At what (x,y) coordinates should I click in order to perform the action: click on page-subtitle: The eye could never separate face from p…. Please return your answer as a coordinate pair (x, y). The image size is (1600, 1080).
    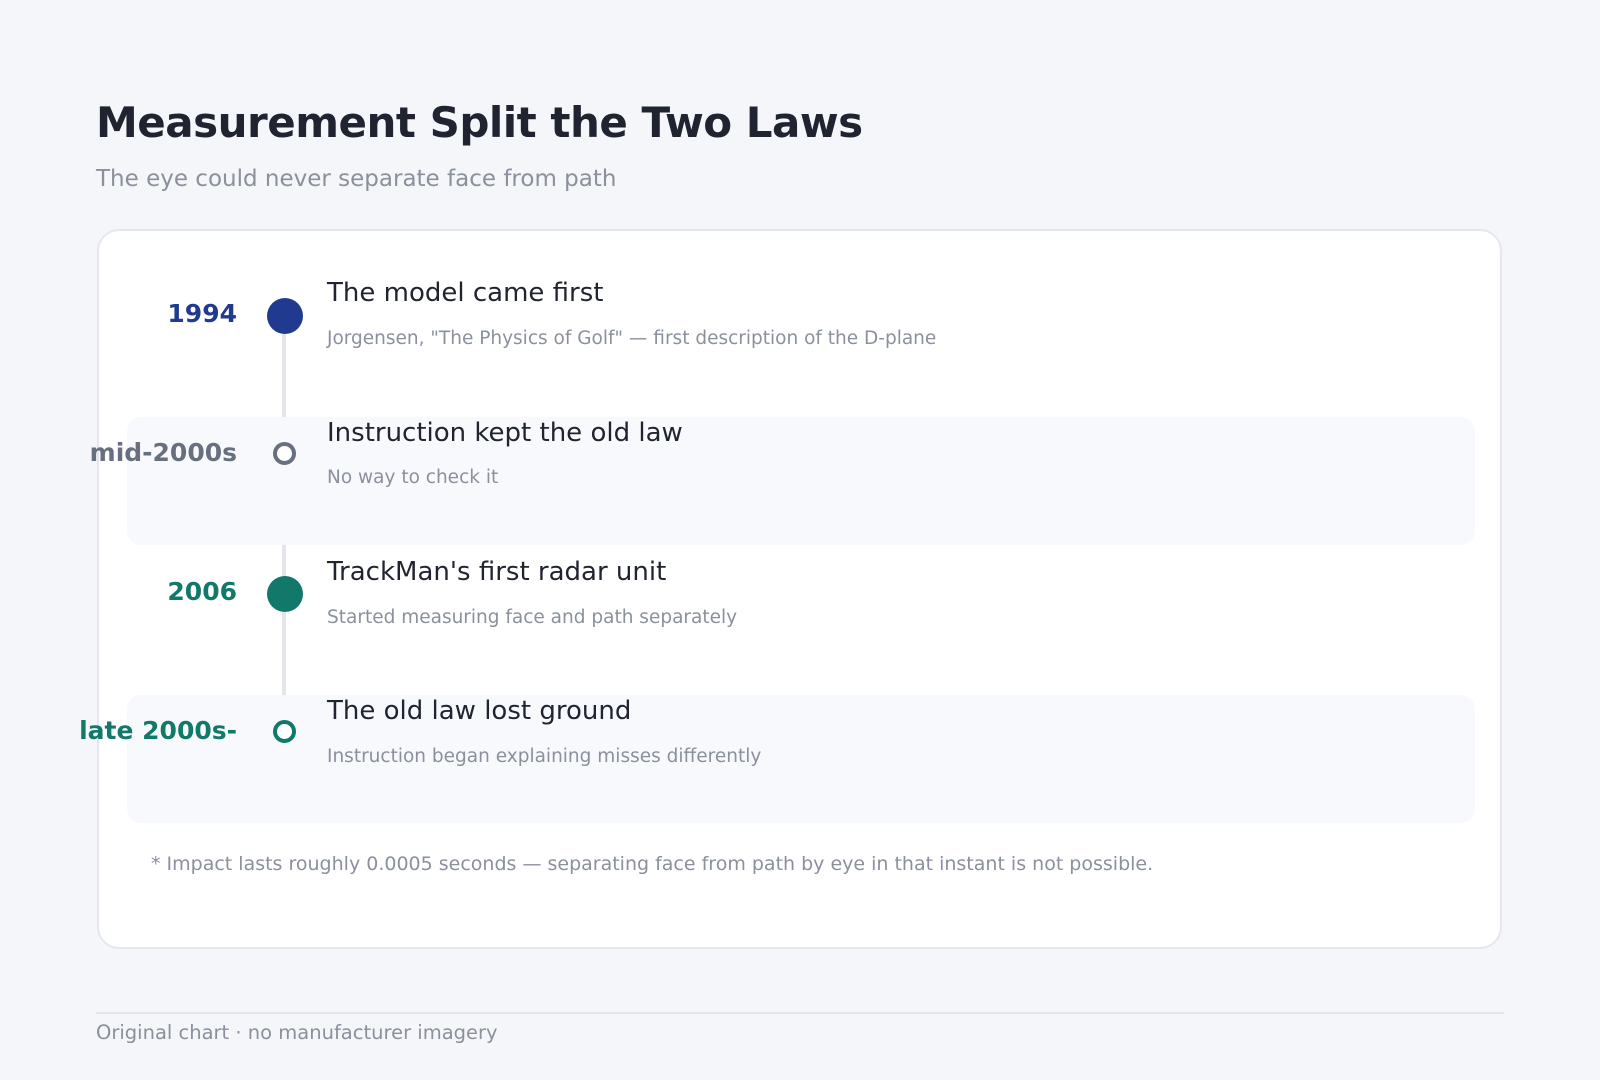
    Looking at the image, I should click on (356, 179).